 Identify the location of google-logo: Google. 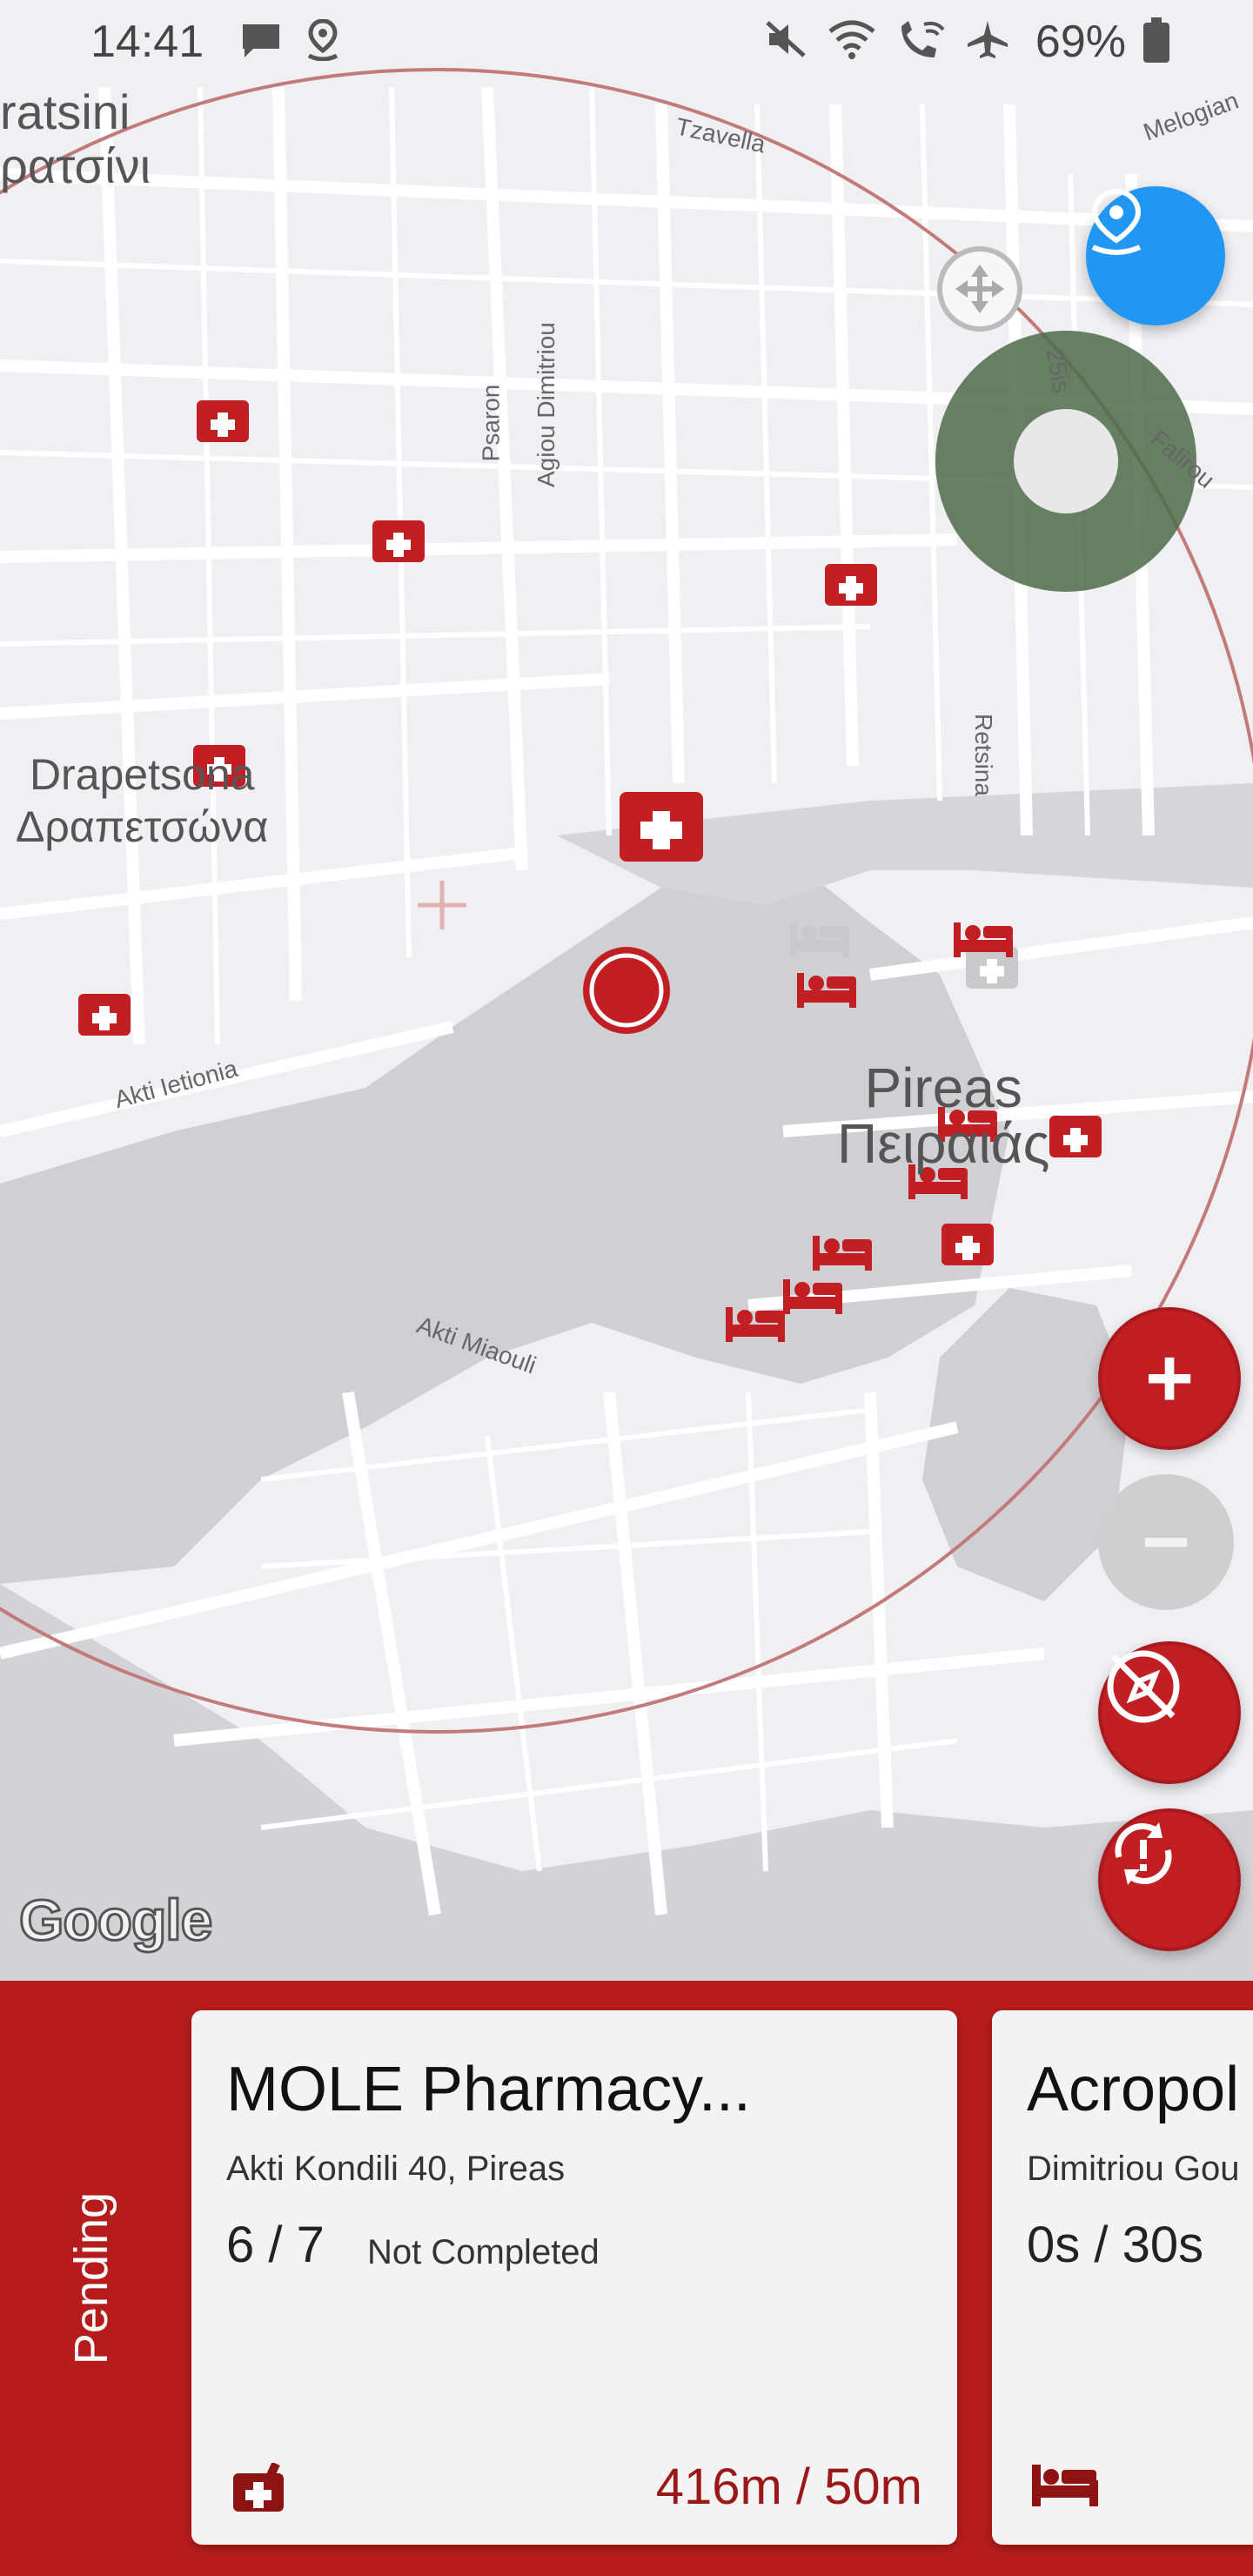
(115, 1920).